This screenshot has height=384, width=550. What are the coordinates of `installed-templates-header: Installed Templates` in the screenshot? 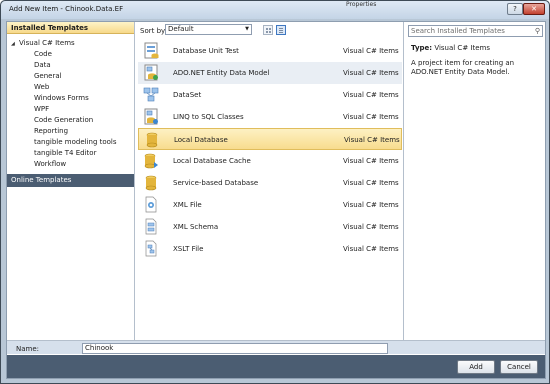 It's located at (70, 28).